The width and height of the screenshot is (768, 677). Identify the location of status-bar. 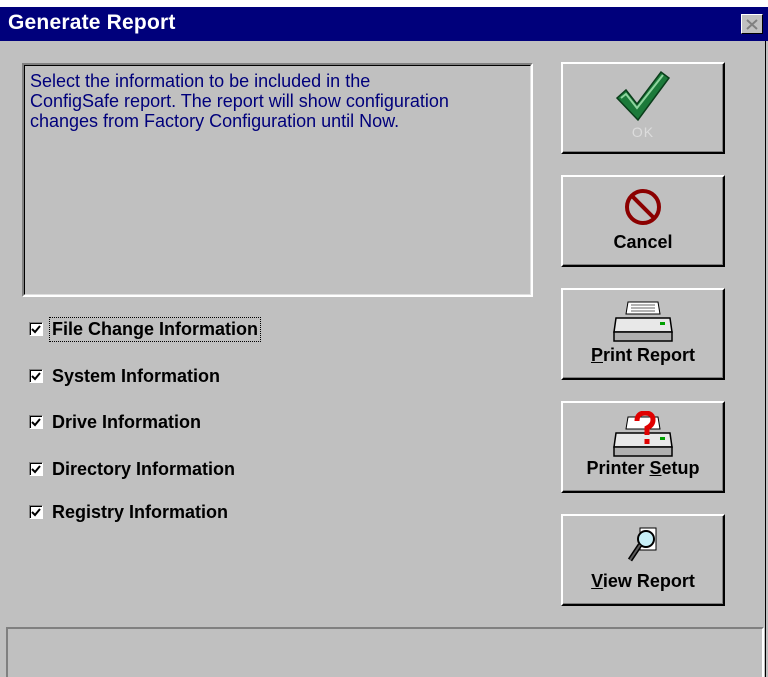
(385, 652).